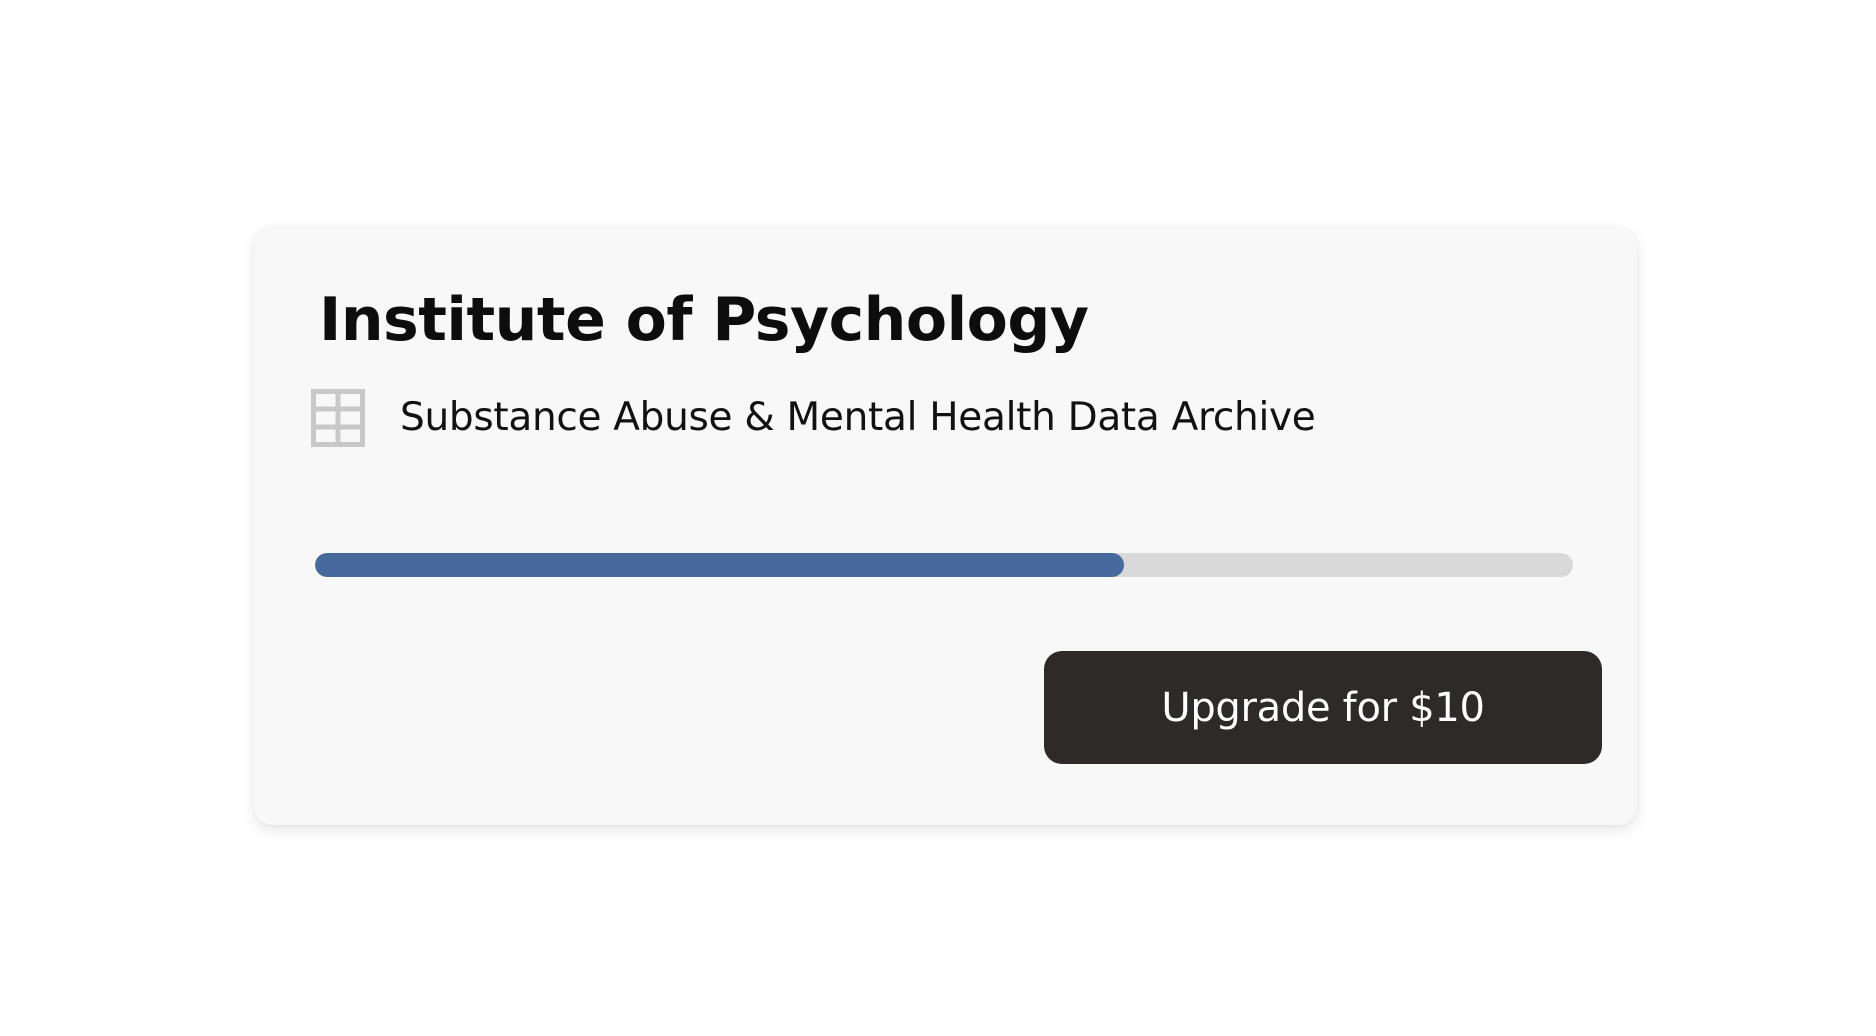 The height and width of the screenshot is (1036, 1876). Describe the element at coordinates (1323, 707) in the screenshot. I see `upgrade-button: Upgrade for $10` at that location.